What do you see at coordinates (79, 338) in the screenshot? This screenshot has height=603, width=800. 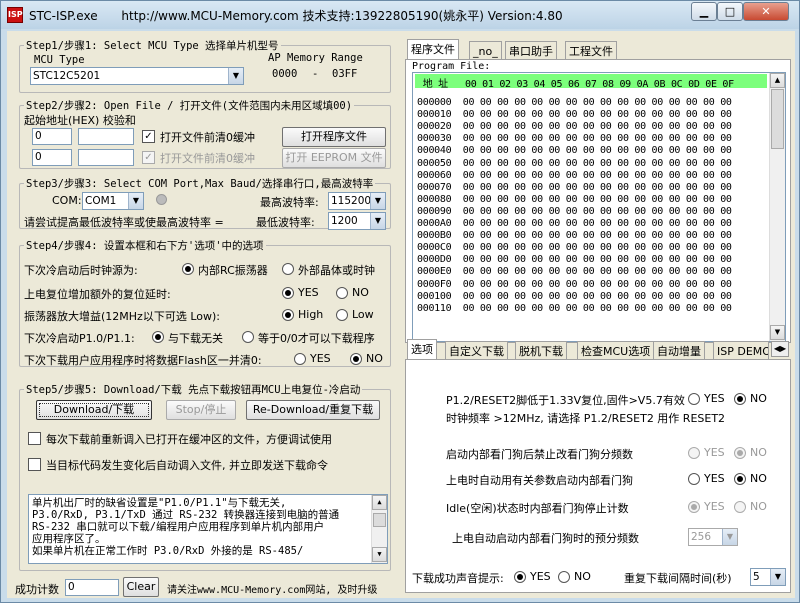 I see `p10-label: 下次冷启动P1.0/P1.1:` at bounding box center [79, 338].